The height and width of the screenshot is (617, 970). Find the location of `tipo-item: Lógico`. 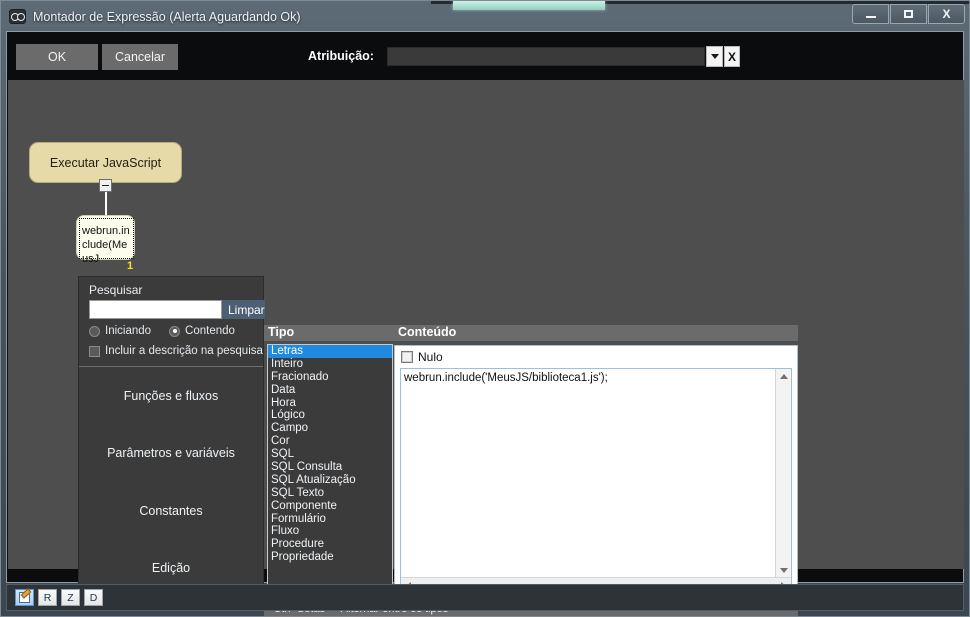

tipo-item: Lógico is located at coordinates (330, 415).